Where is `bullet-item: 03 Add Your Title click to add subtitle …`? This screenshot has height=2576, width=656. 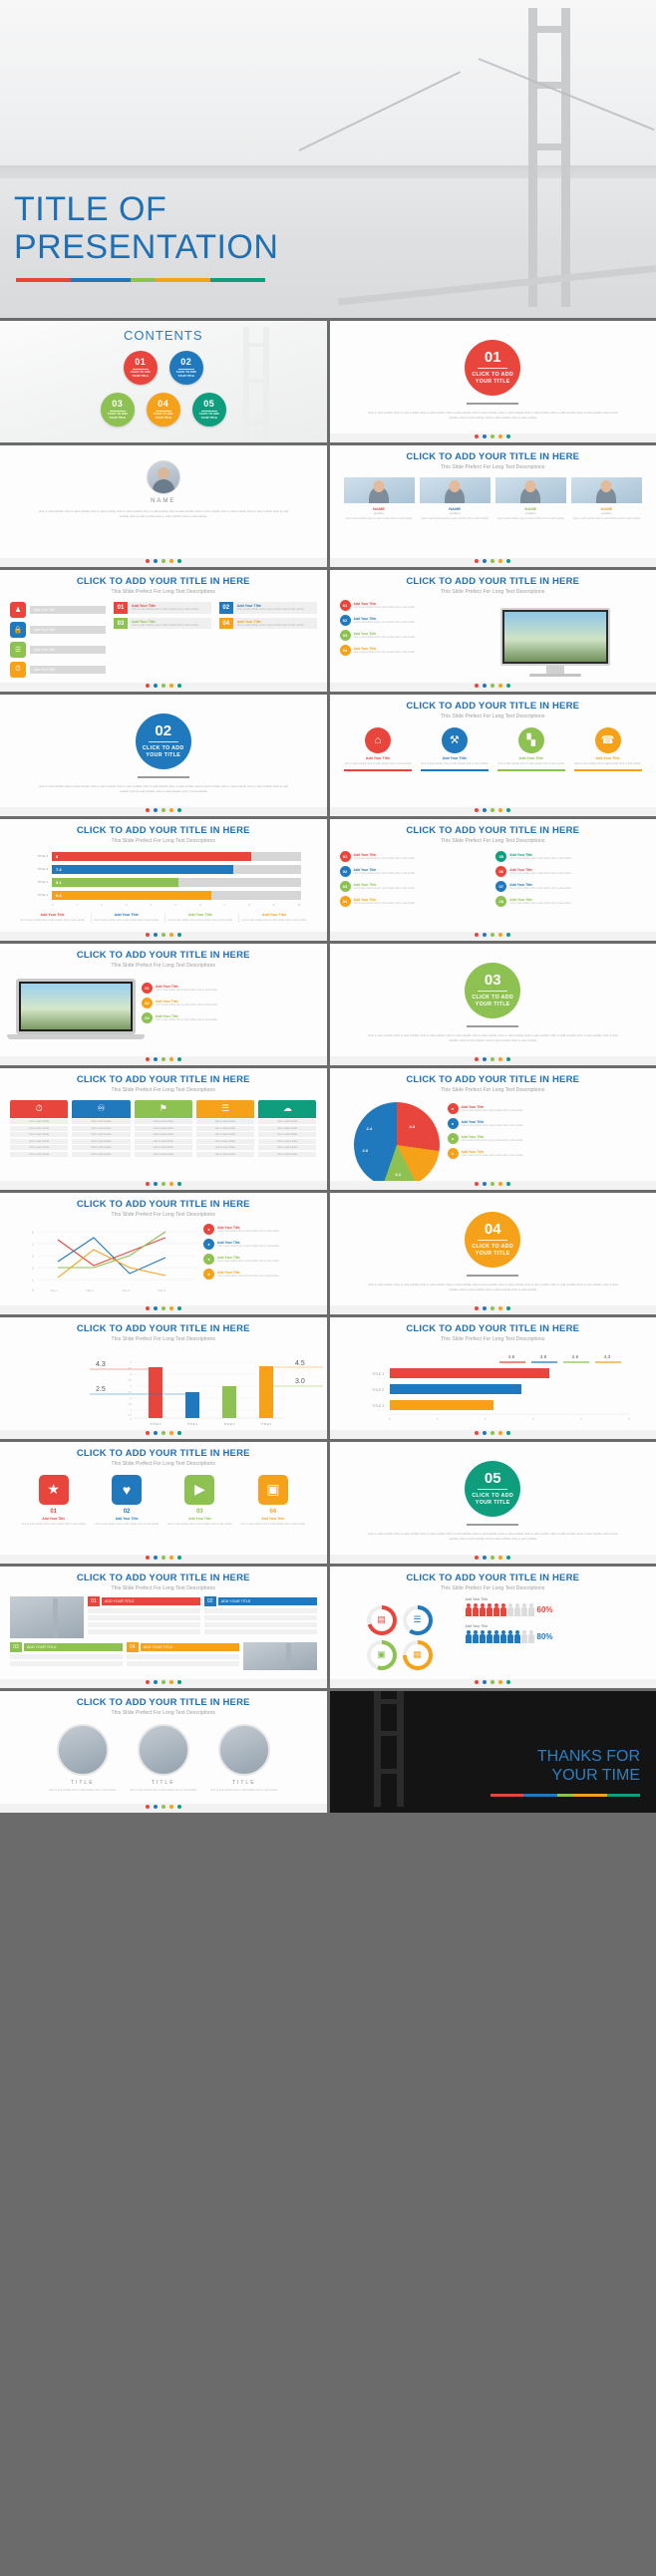
bullet-item: 03 Add Your Title click to add subtitle … is located at coordinates (399, 635).